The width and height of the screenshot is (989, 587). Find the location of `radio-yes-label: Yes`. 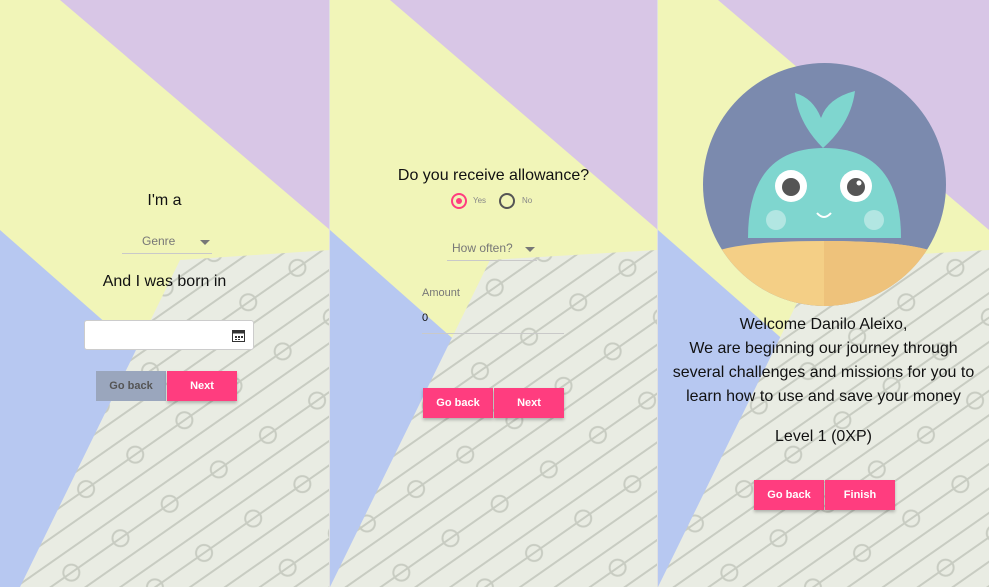

radio-yes-label: Yes is located at coordinates (480, 200).